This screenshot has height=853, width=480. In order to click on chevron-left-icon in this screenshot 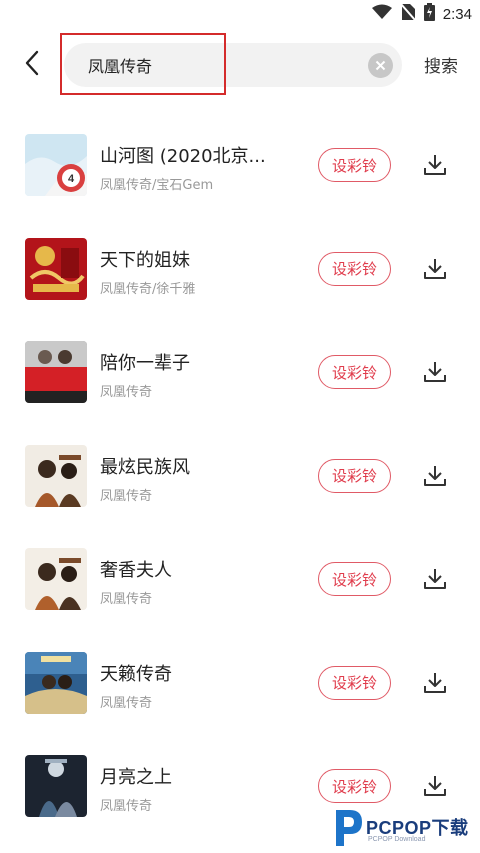, I will do `click(32, 65)`.